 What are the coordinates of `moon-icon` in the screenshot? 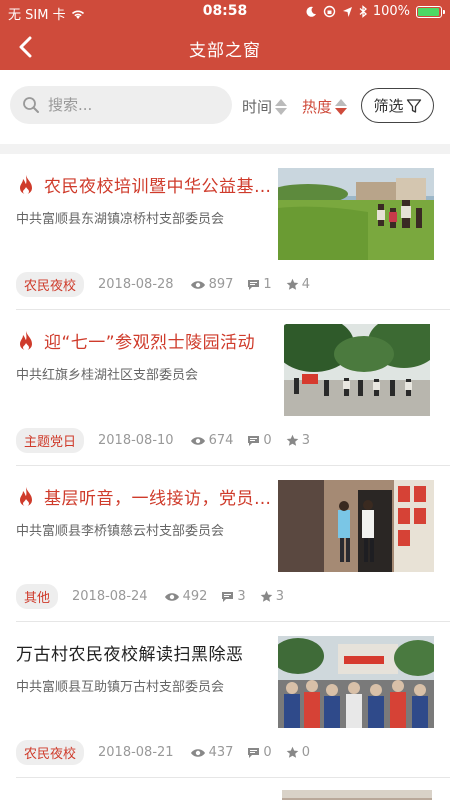 It's located at (311, 11).